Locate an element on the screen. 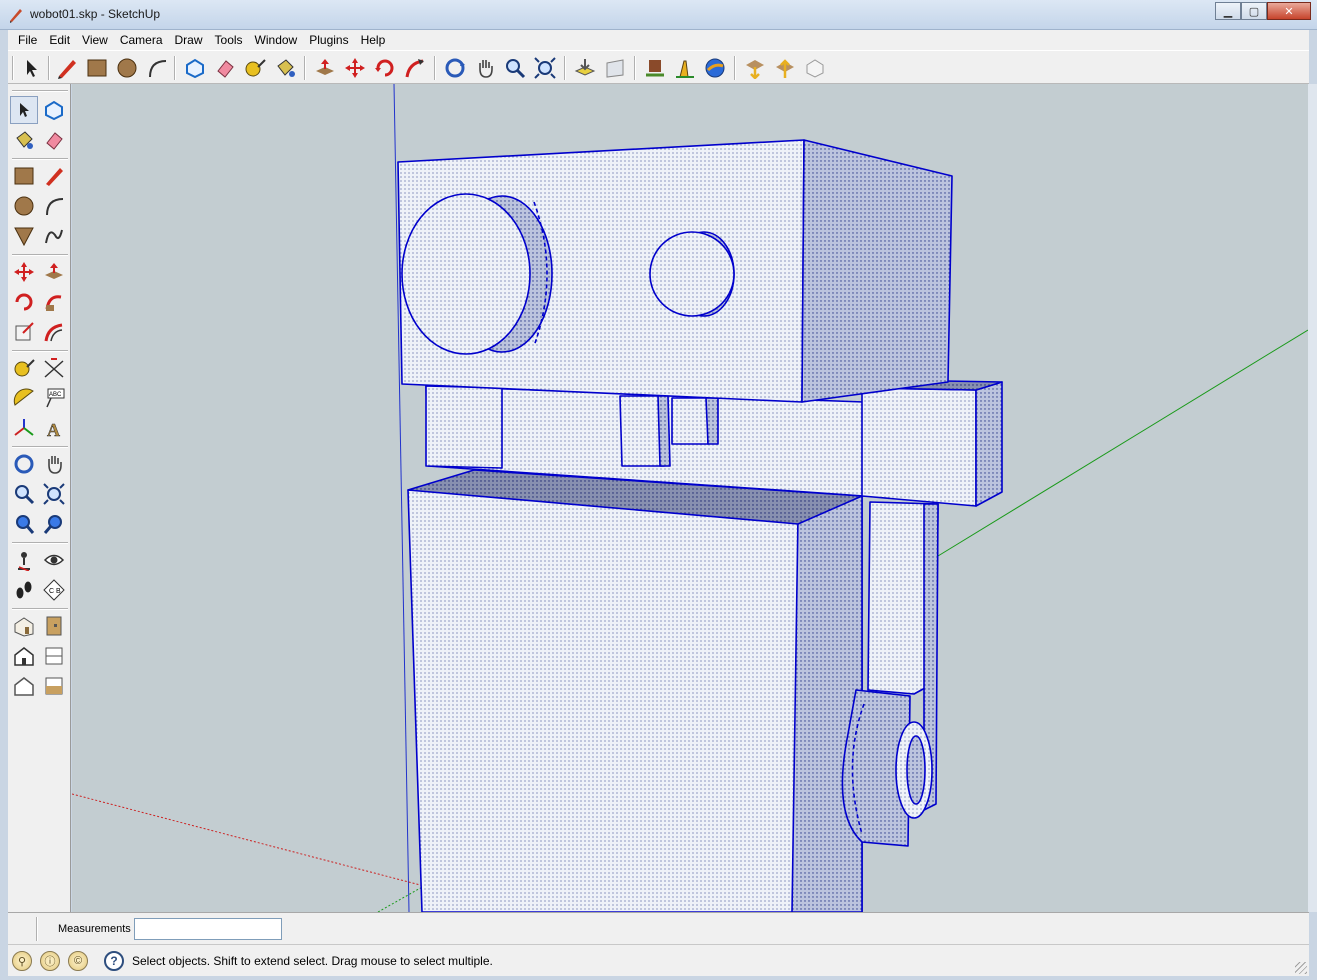  3d-text-tool-icon: A is located at coordinates (54, 428).